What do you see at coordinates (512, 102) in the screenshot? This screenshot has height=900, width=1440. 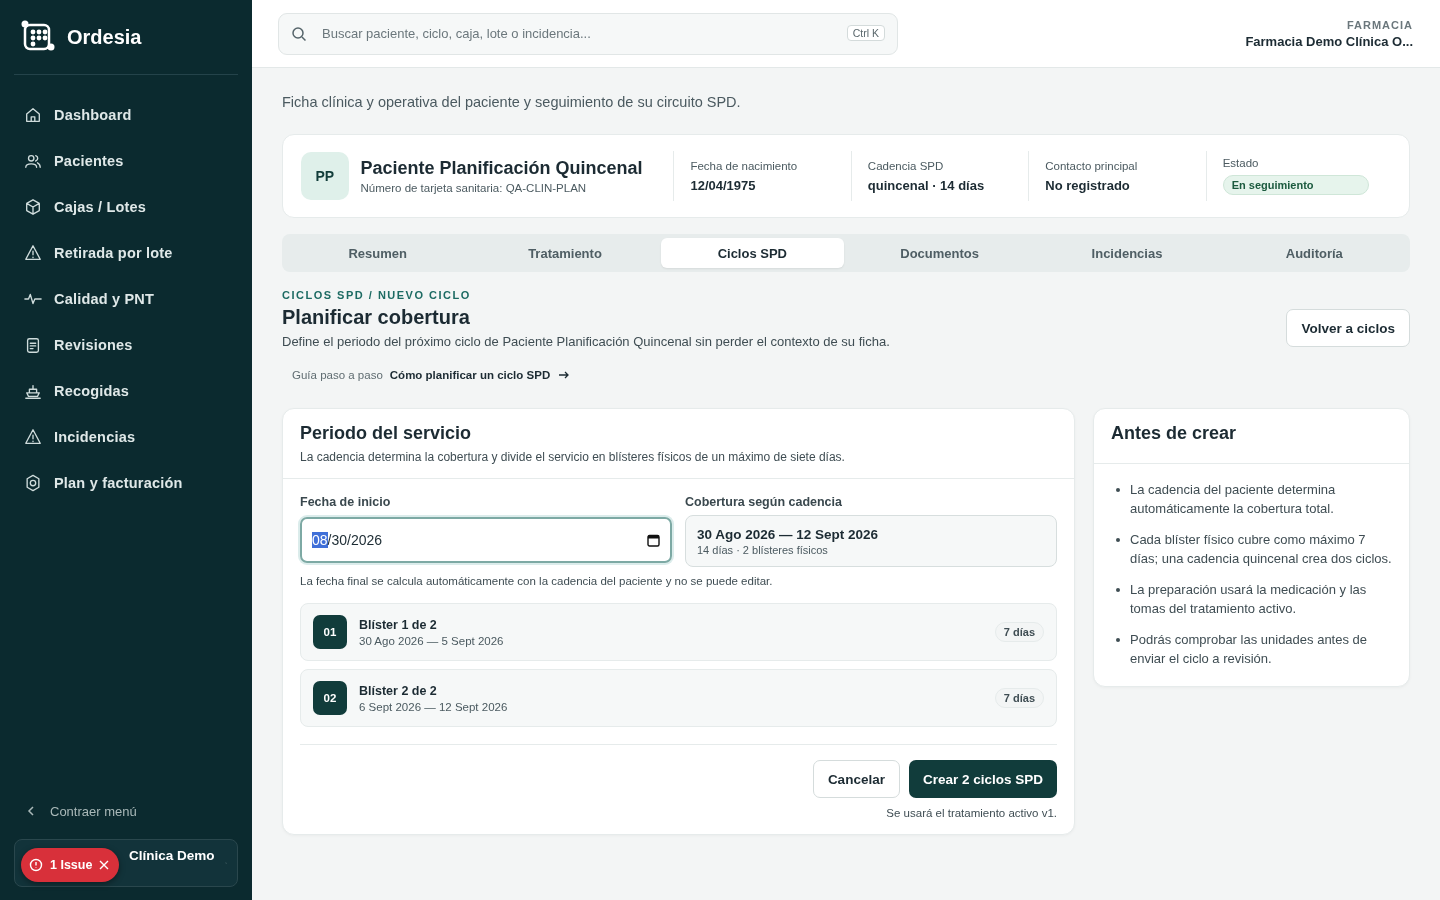 I see `page-subtitle: Ficha clínica y operativa del paciente y seguimiento de su circuito SPD.` at bounding box center [512, 102].